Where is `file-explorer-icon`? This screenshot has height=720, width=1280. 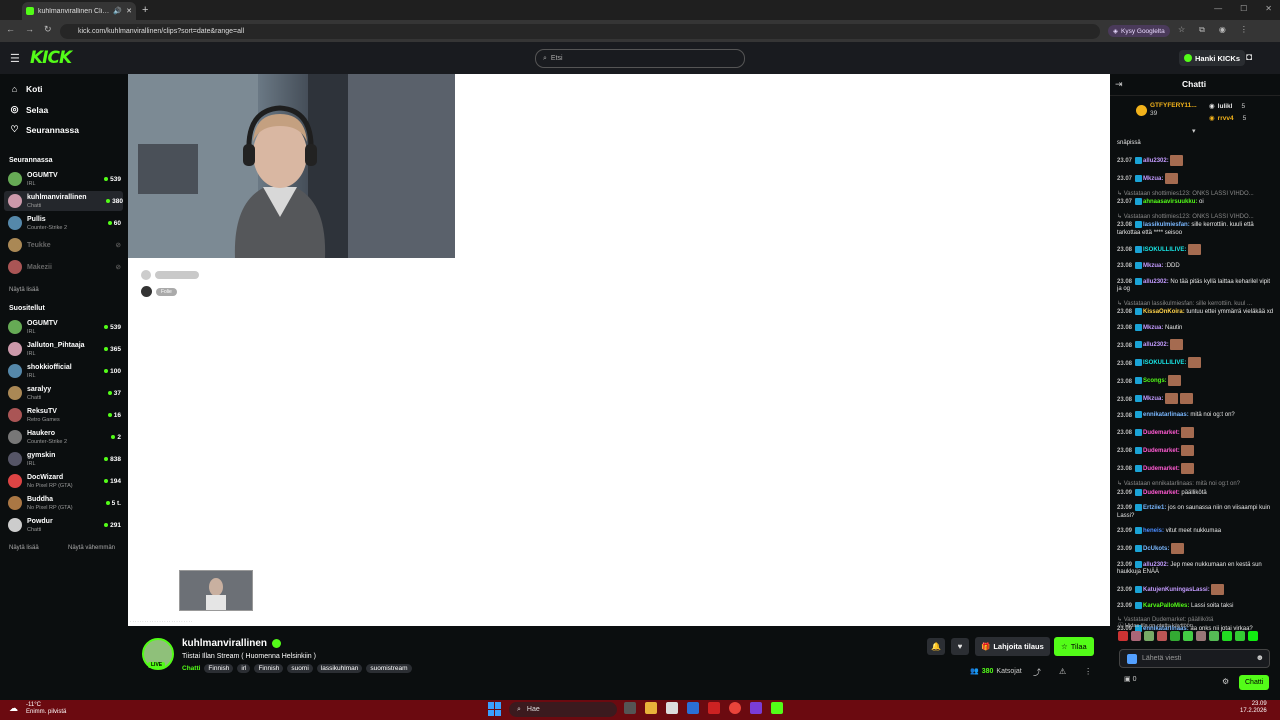 file-explorer-icon is located at coordinates (651, 708).